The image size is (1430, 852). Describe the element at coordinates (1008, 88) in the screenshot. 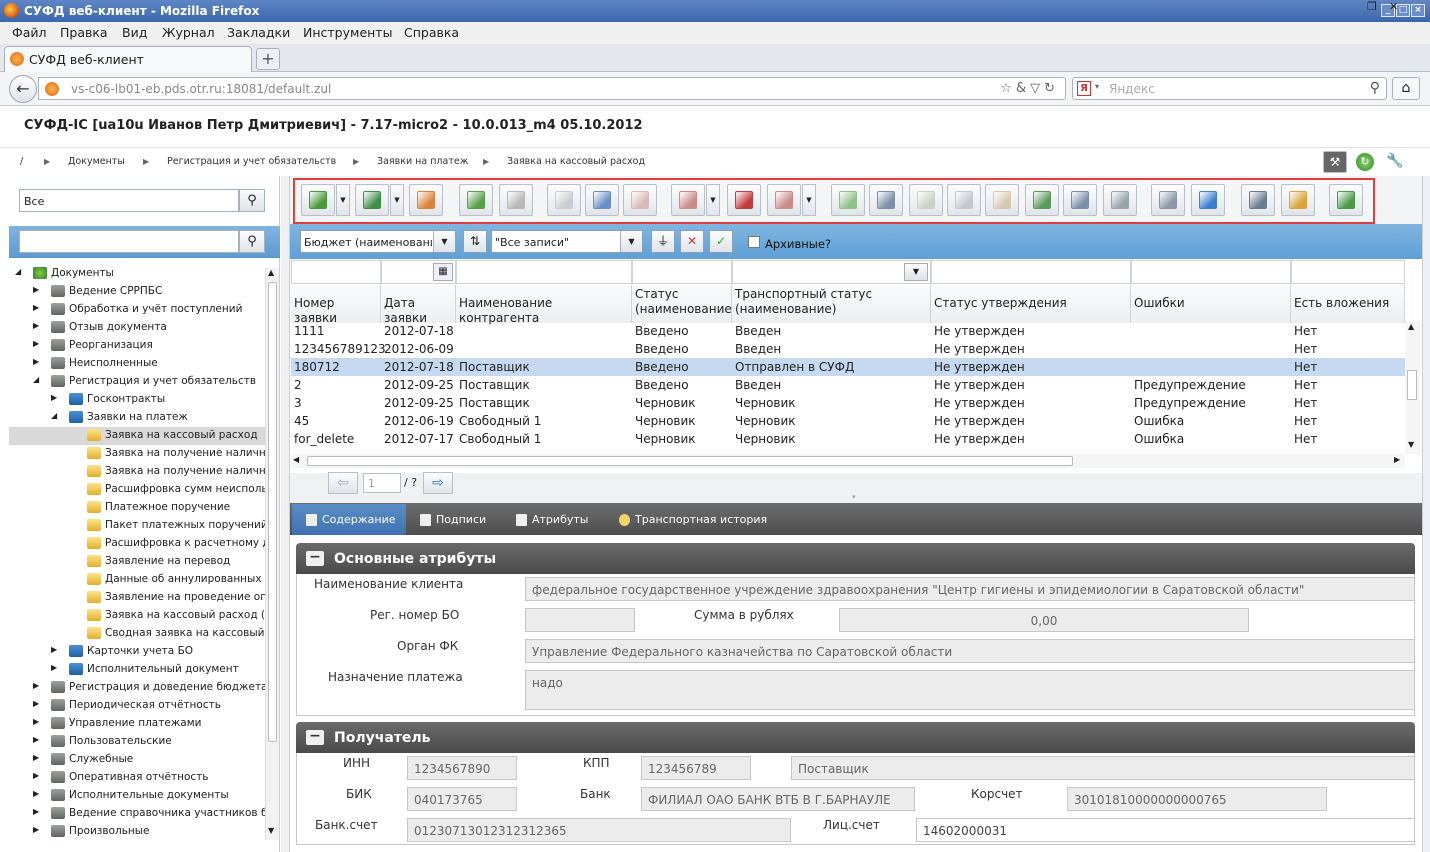

I see `bookmark-star-icon: ☆` at that location.